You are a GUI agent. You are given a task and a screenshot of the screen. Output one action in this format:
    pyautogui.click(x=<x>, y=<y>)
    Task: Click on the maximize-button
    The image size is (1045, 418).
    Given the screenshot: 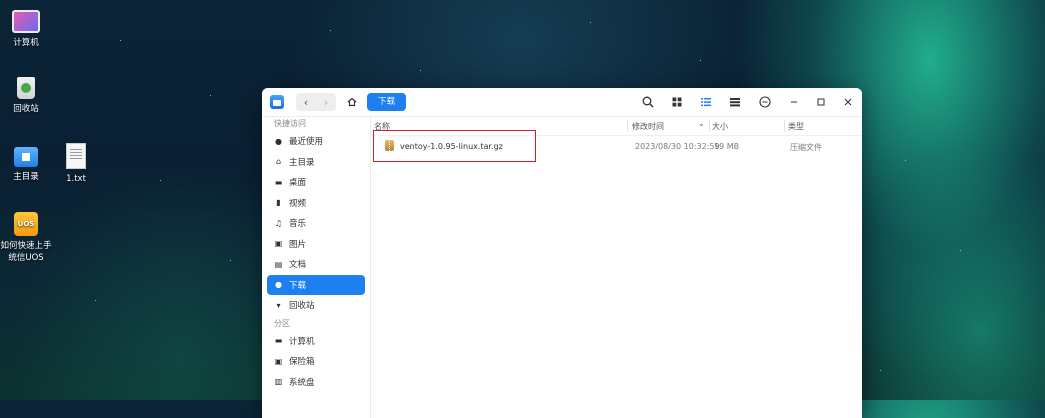 What is the action you would take?
    pyautogui.click(x=821, y=102)
    